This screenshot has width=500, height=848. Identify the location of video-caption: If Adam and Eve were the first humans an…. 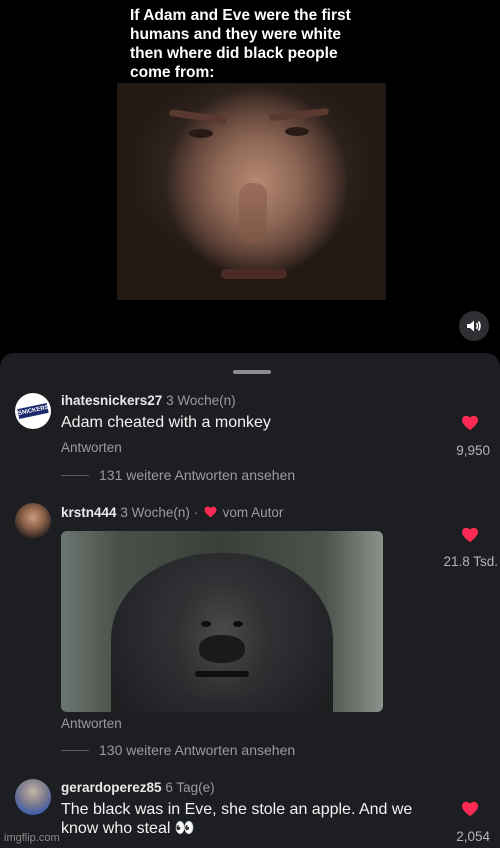
(240, 44).